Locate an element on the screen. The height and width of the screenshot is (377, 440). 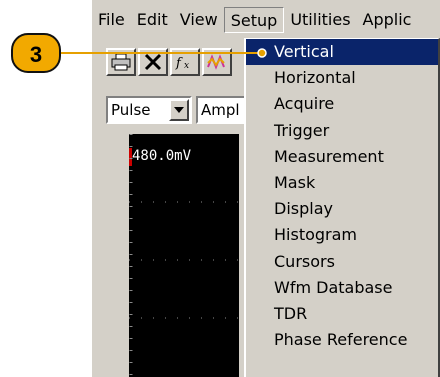
callout-badge is located at coordinates (36, 53).